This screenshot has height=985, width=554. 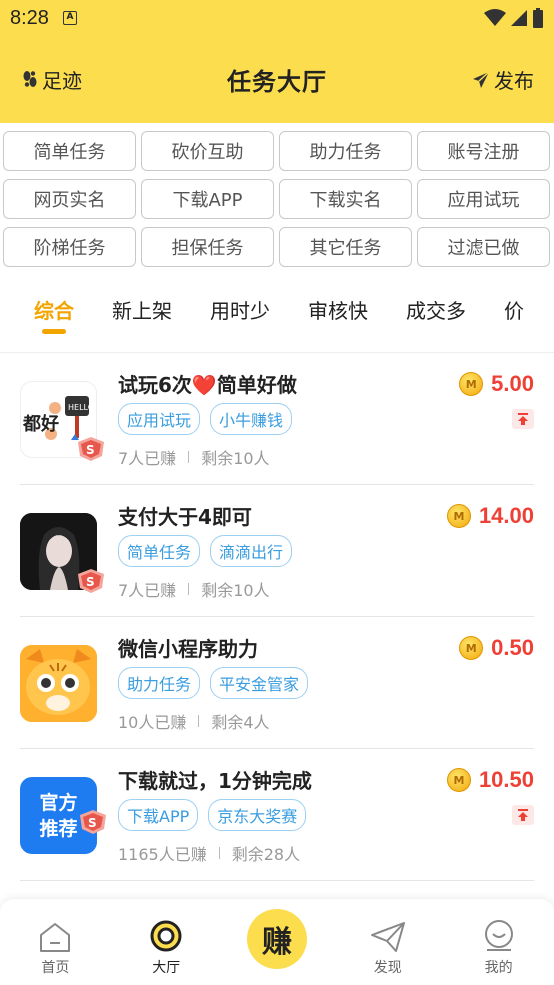 I want to click on task-tag: 应用试玩, so click(x=159, y=419).